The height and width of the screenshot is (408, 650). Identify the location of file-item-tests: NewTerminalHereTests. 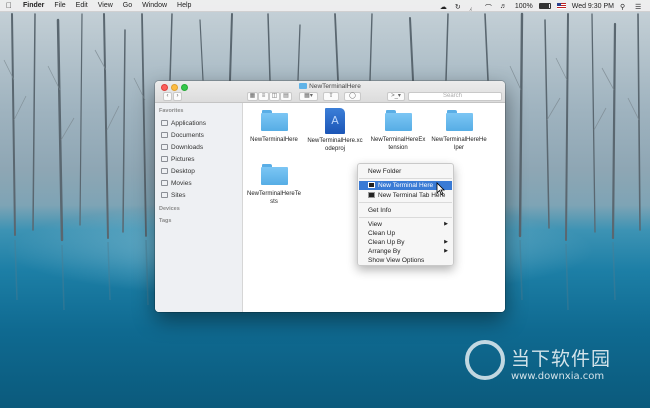
(274, 185).